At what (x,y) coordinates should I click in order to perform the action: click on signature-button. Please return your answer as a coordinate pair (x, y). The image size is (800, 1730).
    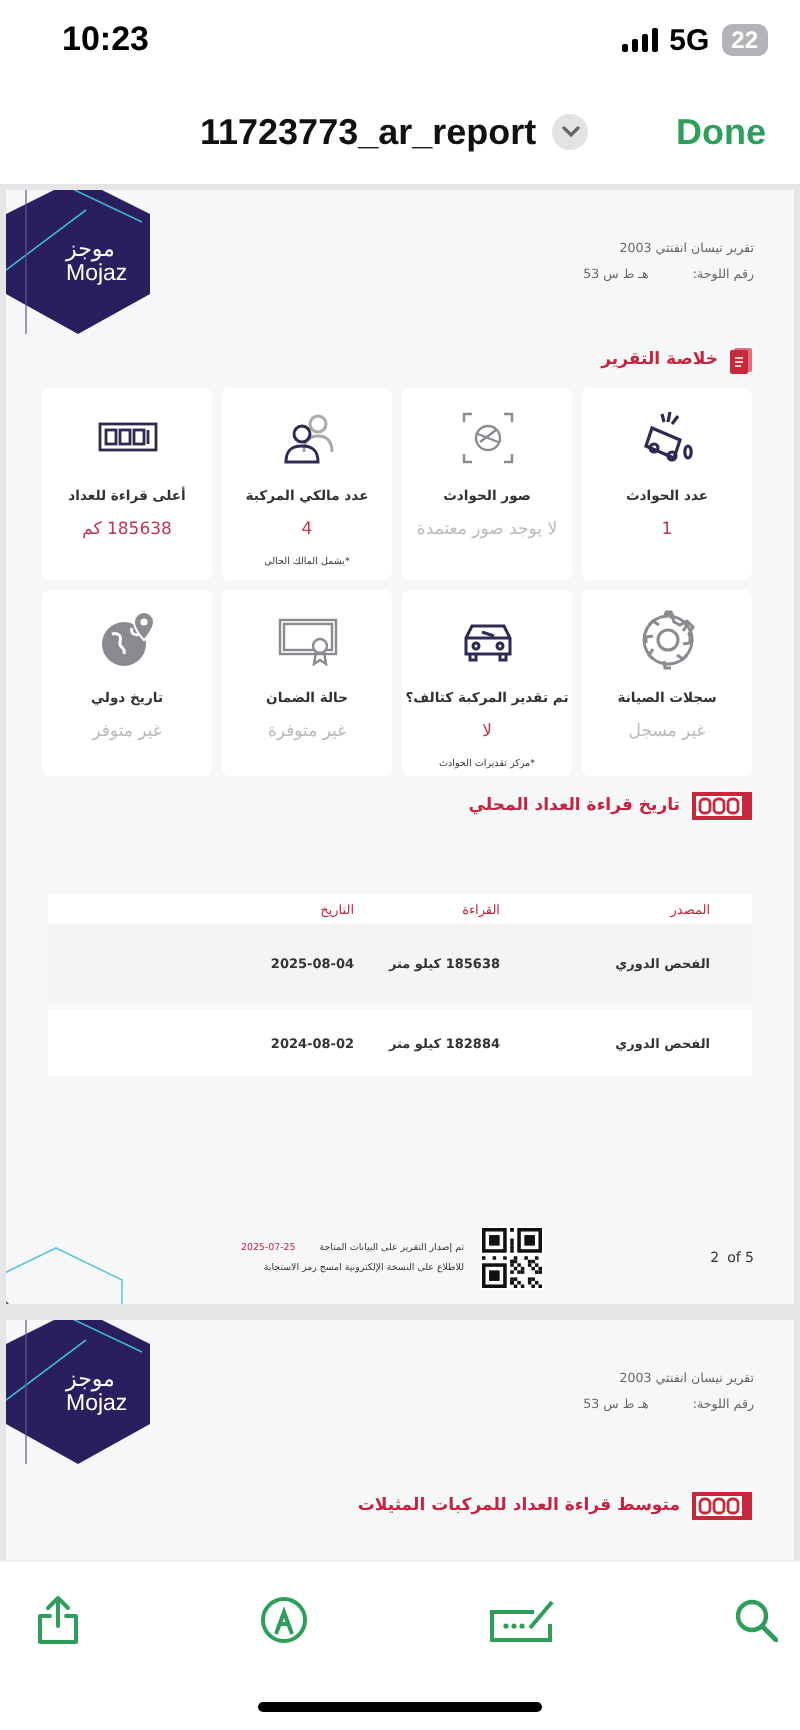
    Looking at the image, I should click on (521, 1620).